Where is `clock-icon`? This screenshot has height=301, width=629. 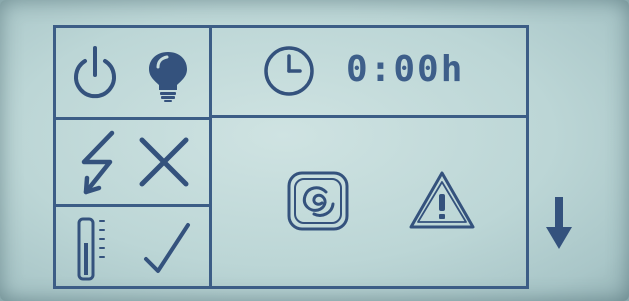 clock-icon is located at coordinates (289, 71).